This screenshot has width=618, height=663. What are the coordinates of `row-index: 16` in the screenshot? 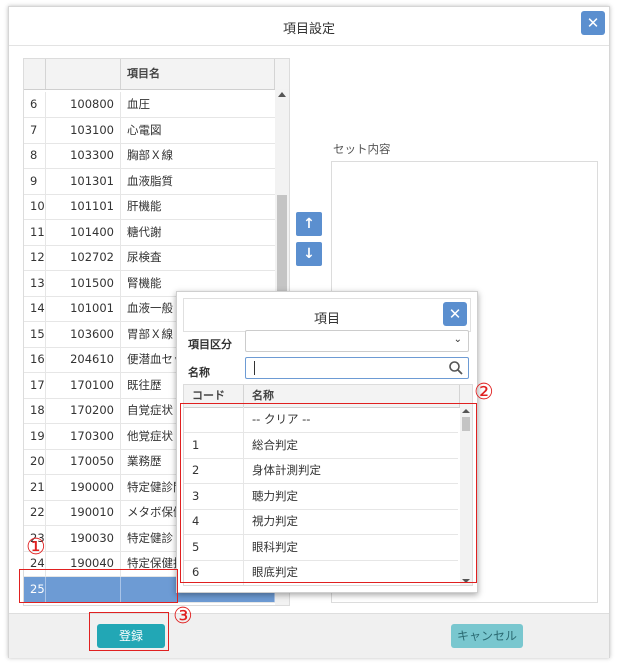 It's located at (35, 359).